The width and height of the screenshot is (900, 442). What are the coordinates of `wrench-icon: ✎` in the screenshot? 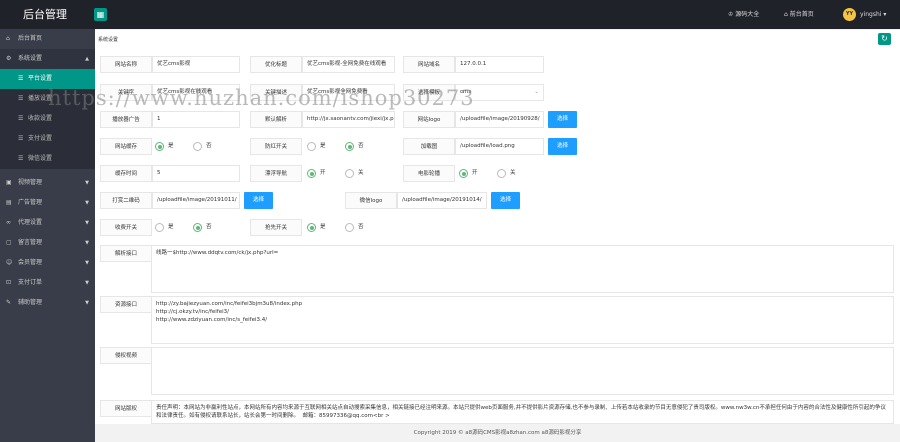 It's located at (9, 302).